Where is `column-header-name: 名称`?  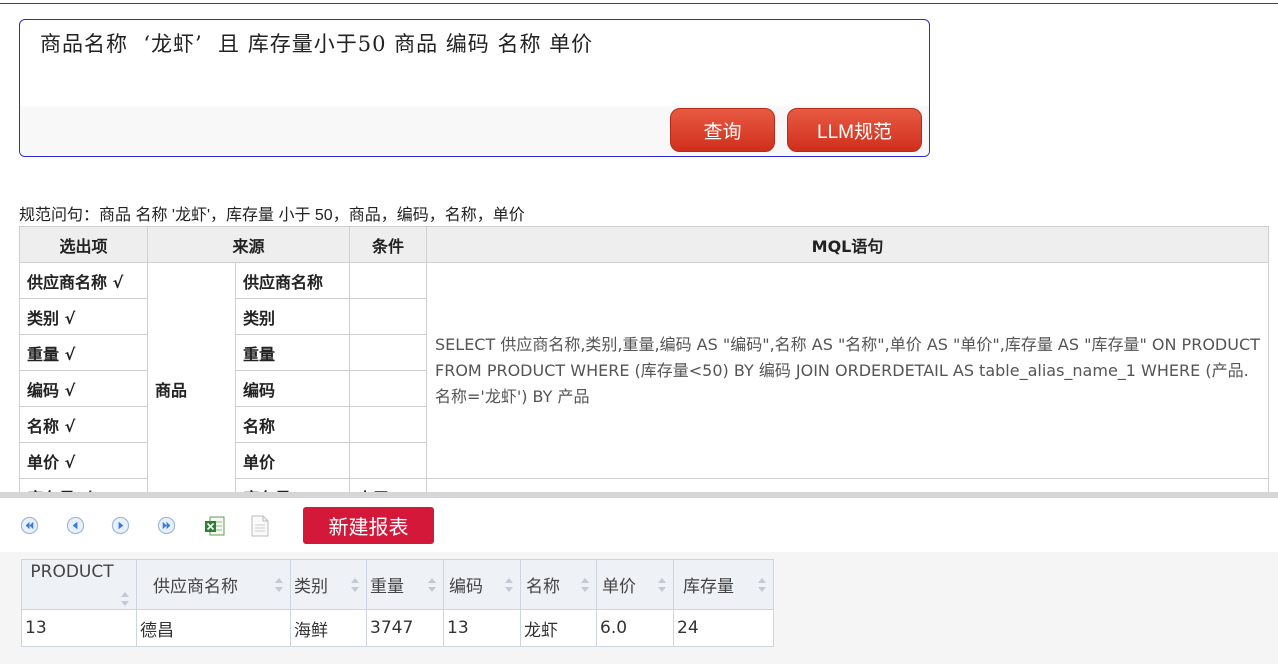 column-header-name: 名称 is located at coordinates (558, 584).